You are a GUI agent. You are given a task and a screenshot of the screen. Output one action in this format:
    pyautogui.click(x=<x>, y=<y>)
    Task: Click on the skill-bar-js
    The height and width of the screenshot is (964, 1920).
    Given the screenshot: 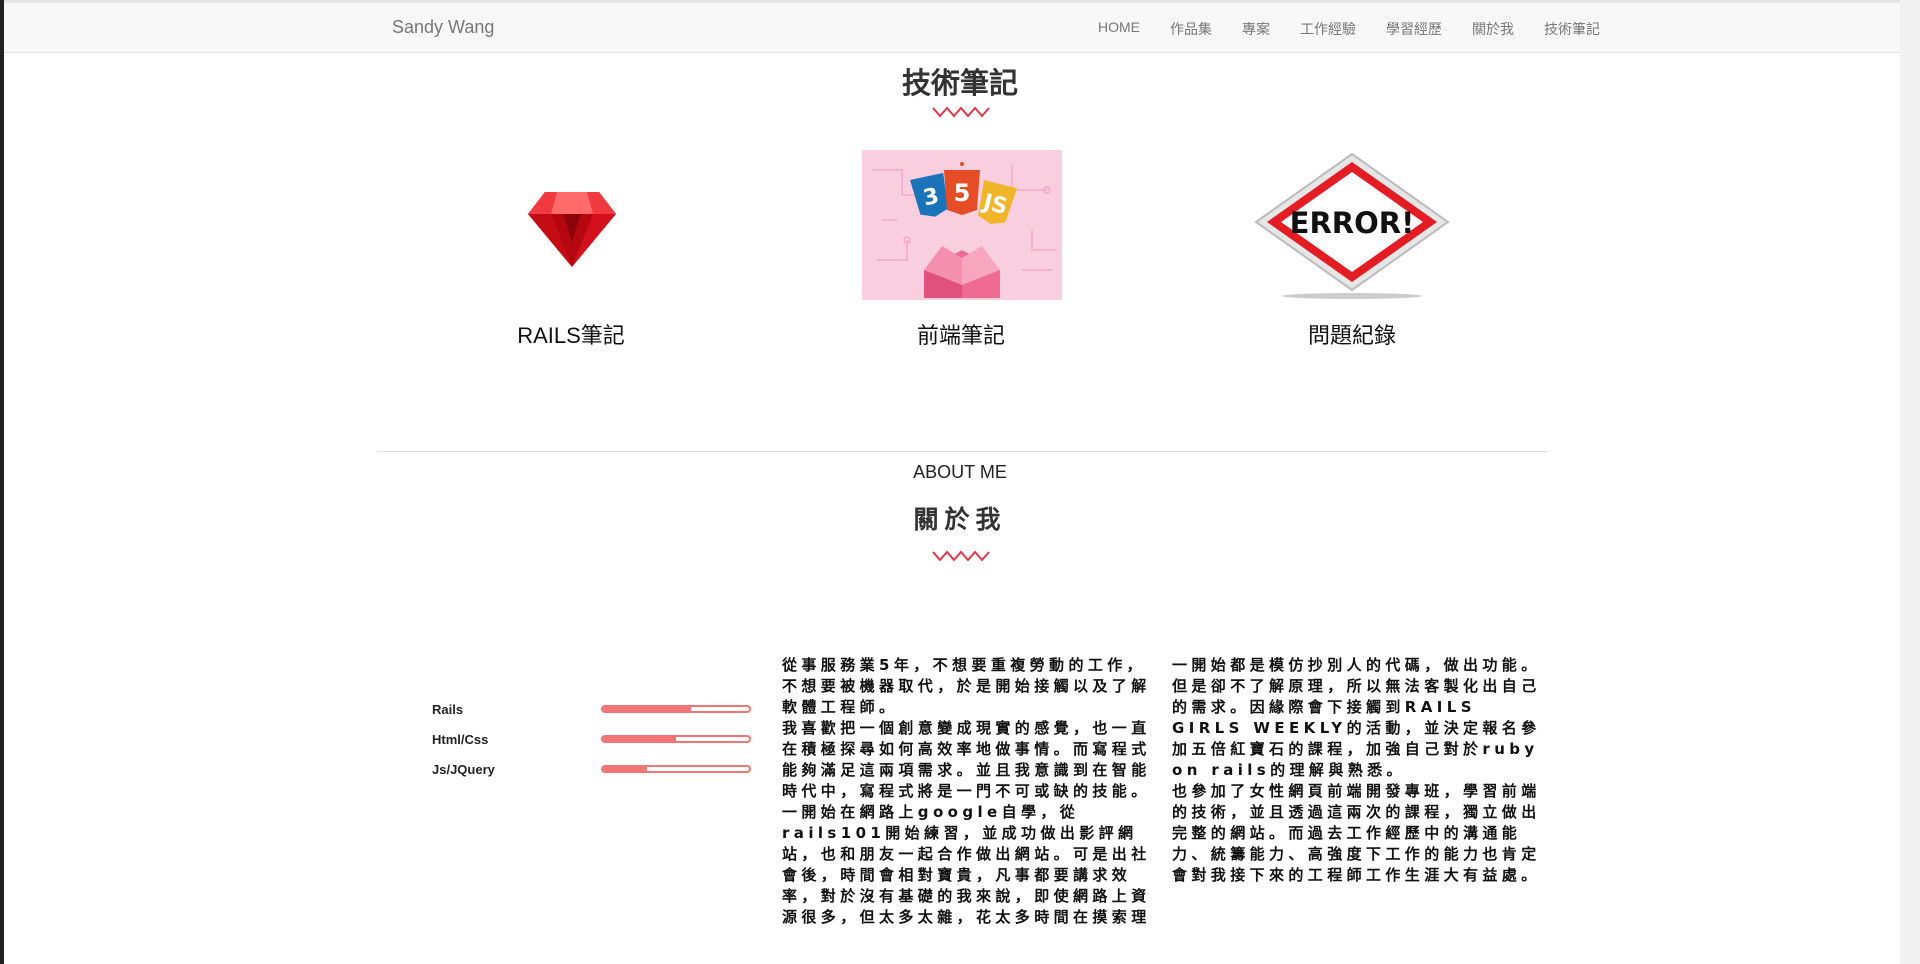 What is the action you would take?
    pyautogui.click(x=676, y=769)
    